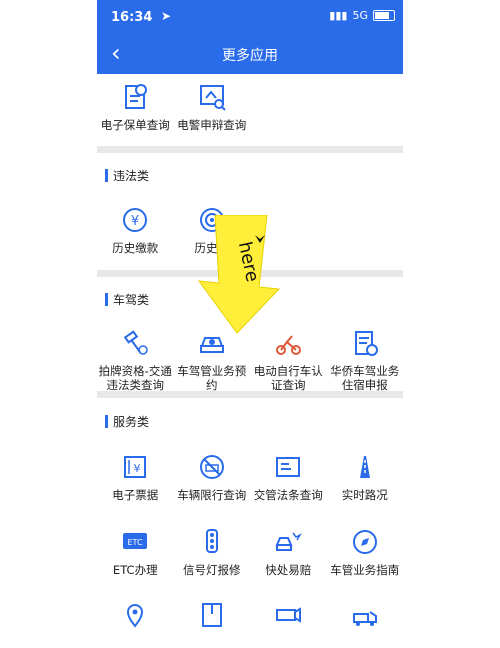  Describe the element at coordinates (239, 274) in the screenshot. I see `here-arrow-overlay: here` at that location.